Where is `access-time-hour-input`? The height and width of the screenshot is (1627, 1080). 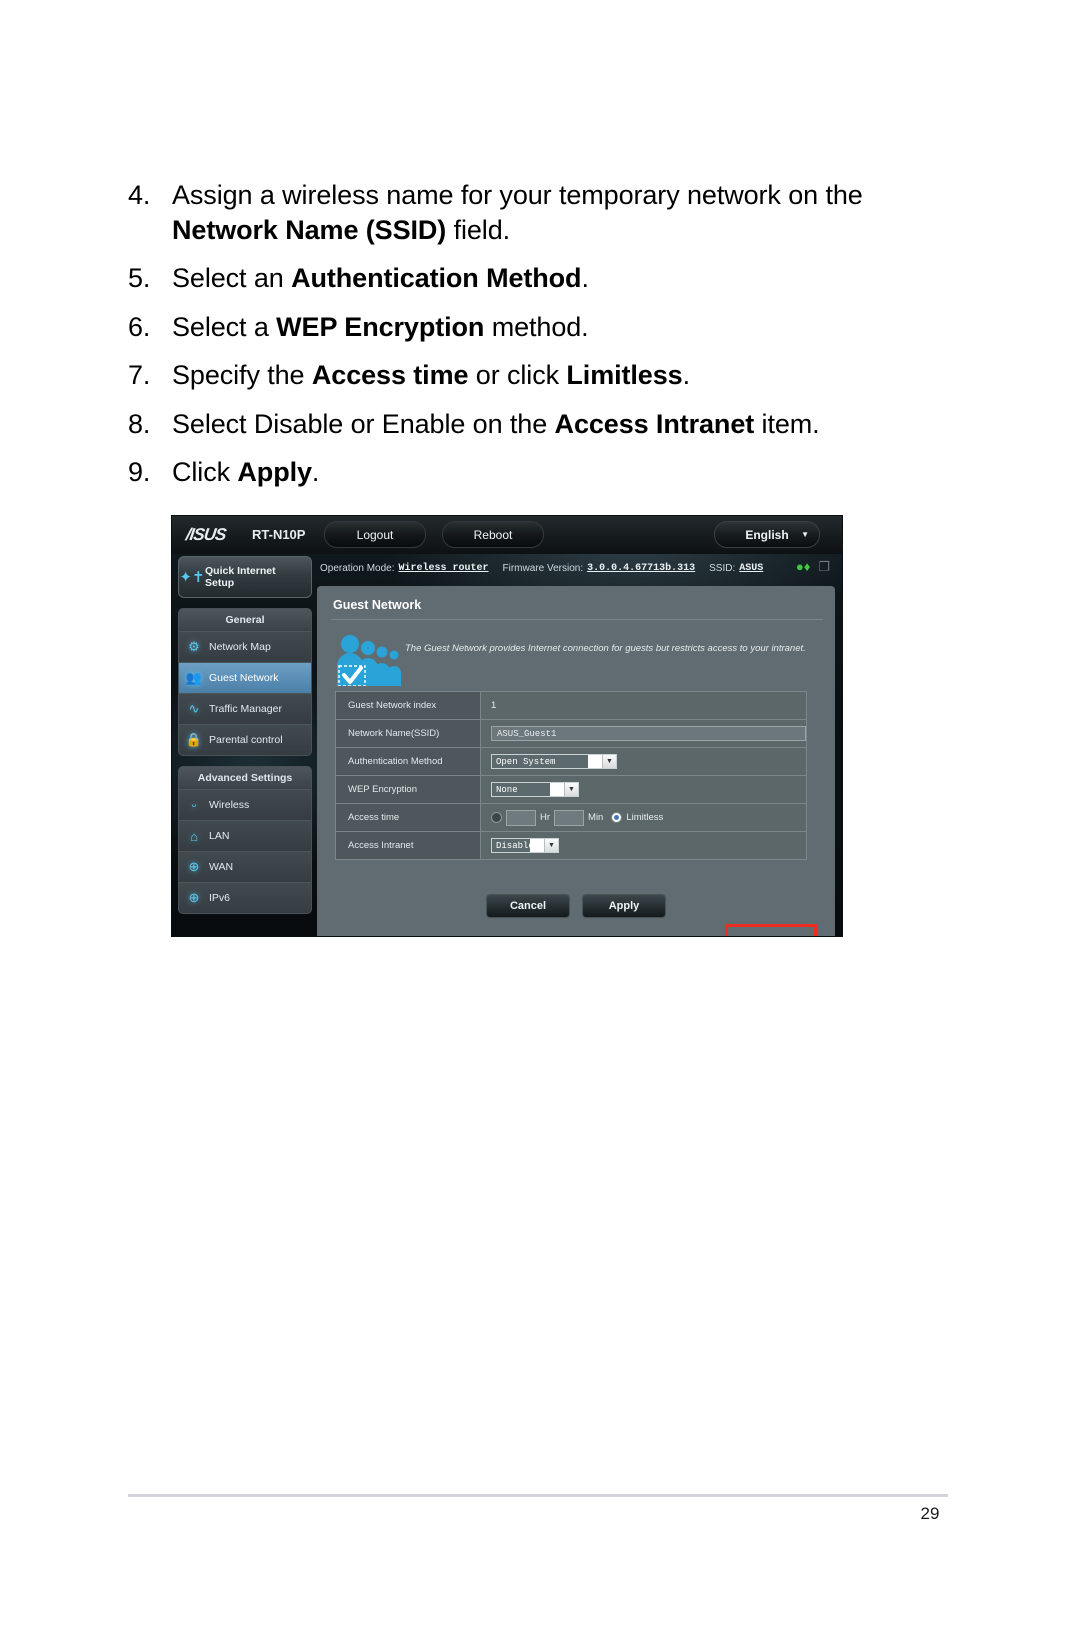
access-time-hour-input is located at coordinates (521, 817).